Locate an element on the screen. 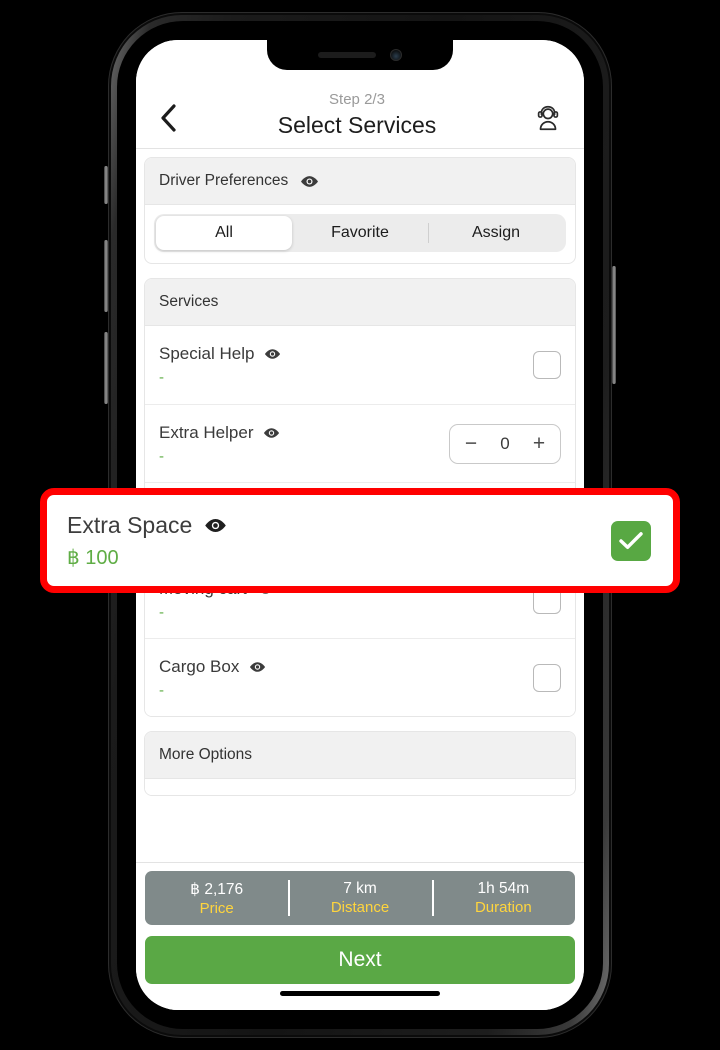  summary-price: ฿ 2,176 Price is located at coordinates (216, 898).